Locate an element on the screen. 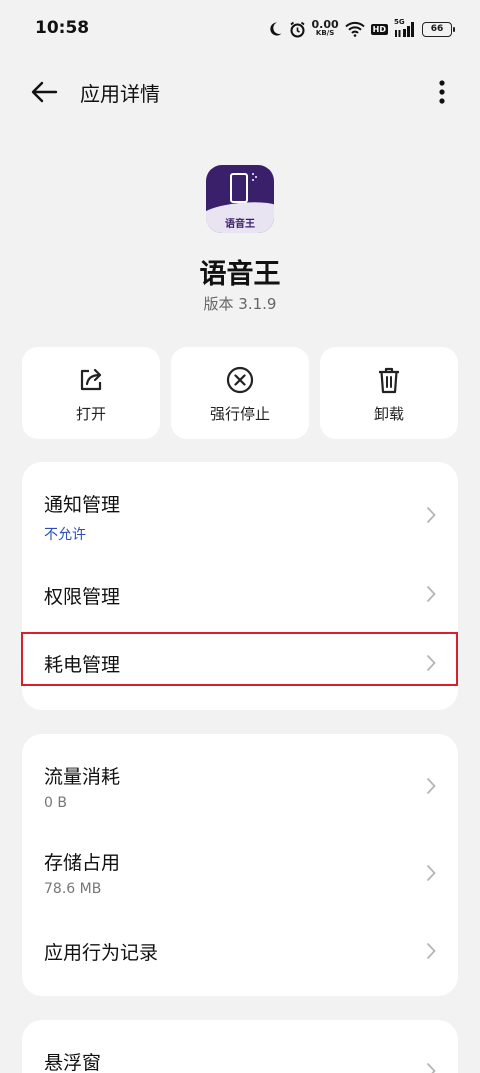 The height and width of the screenshot is (1073, 480). app-name: 语音王 is located at coordinates (240, 274).